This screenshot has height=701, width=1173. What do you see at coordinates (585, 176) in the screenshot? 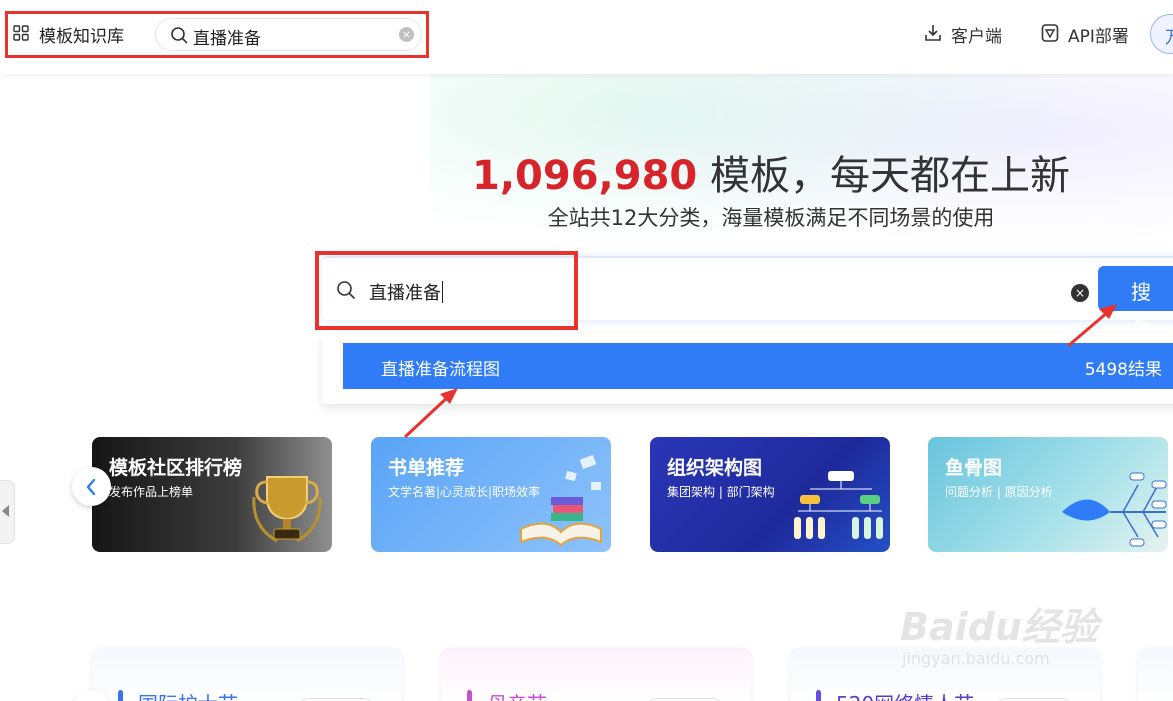
I see `template-count: 1,096,980` at bounding box center [585, 176].